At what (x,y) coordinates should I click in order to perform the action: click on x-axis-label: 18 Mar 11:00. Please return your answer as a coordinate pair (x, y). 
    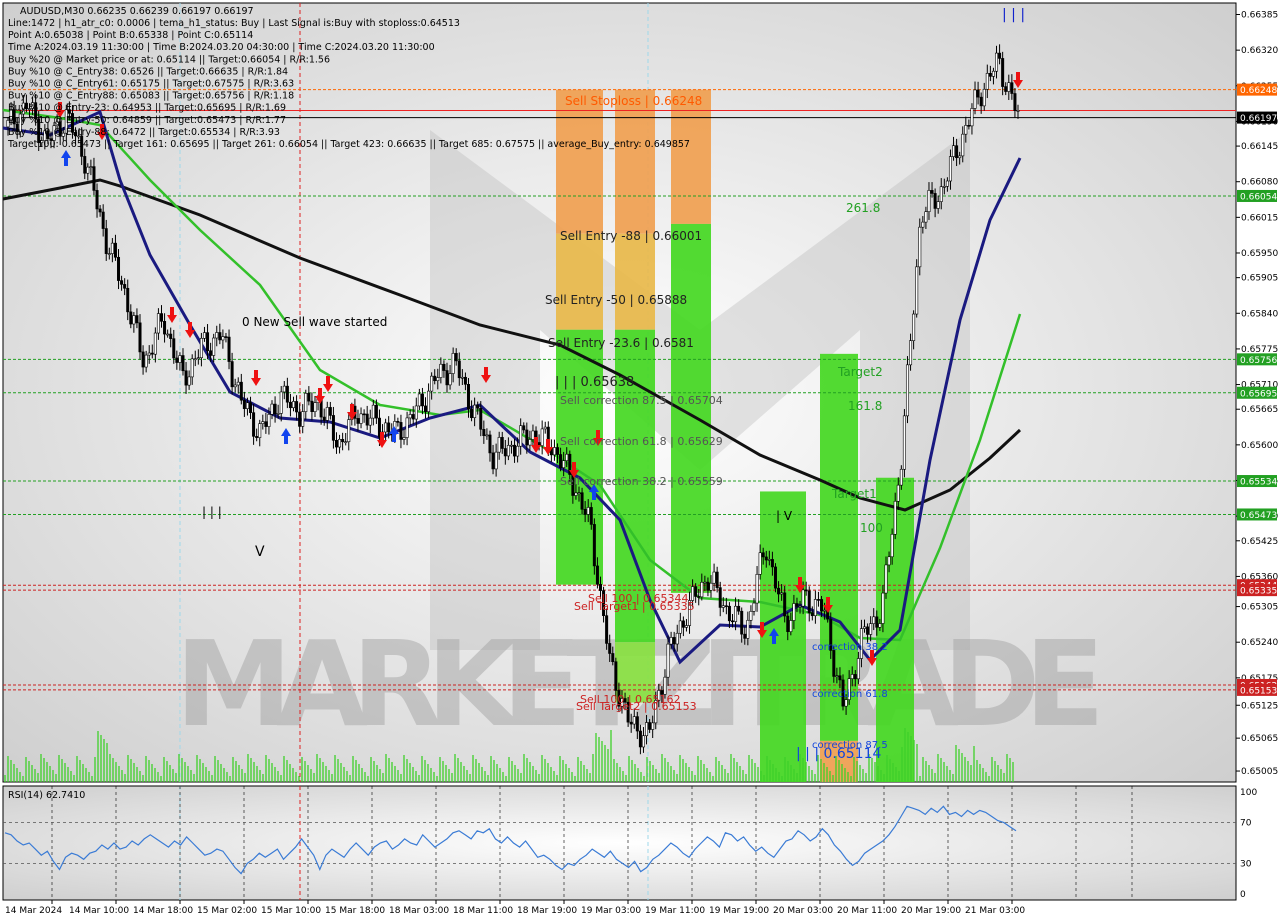
    Looking at the image, I should click on (483, 911).